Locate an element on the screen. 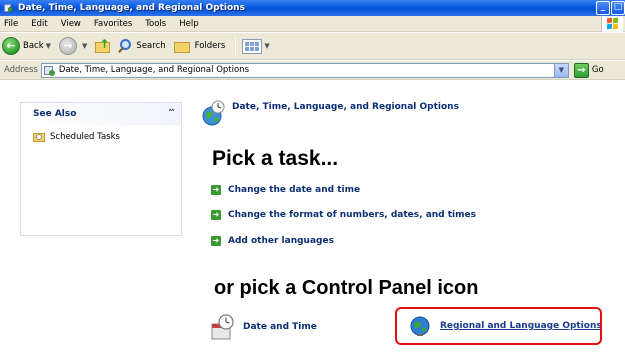 This screenshot has height=358, width=625. search-icon is located at coordinates (125, 46).